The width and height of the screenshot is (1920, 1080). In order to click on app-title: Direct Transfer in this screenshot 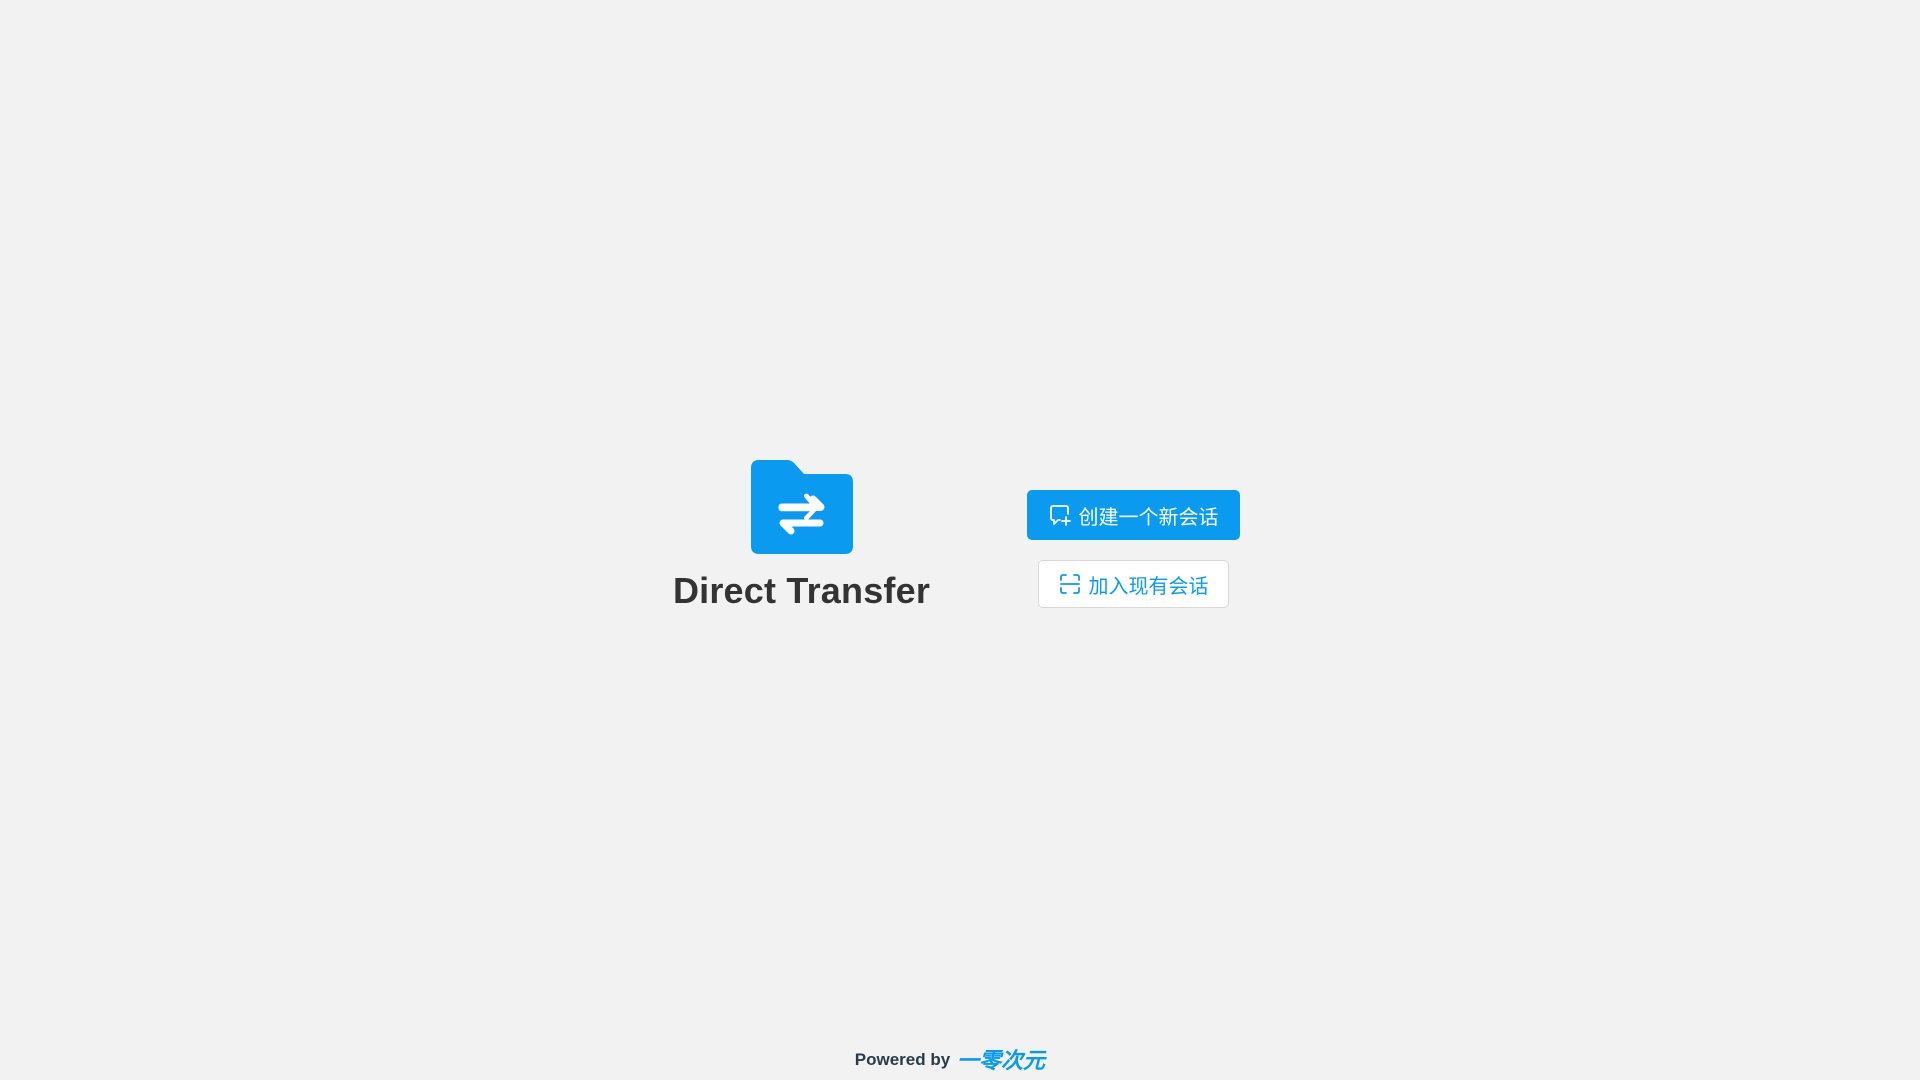, I will do `click(801, 590)`.